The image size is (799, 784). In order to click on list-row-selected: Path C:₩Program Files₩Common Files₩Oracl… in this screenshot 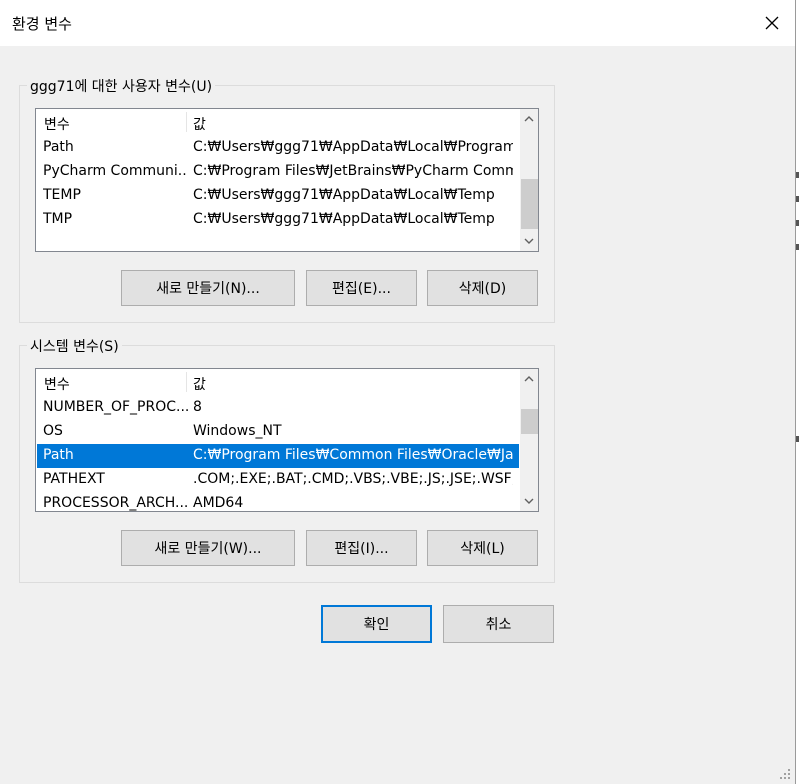, I will do `click(278, 456)`.